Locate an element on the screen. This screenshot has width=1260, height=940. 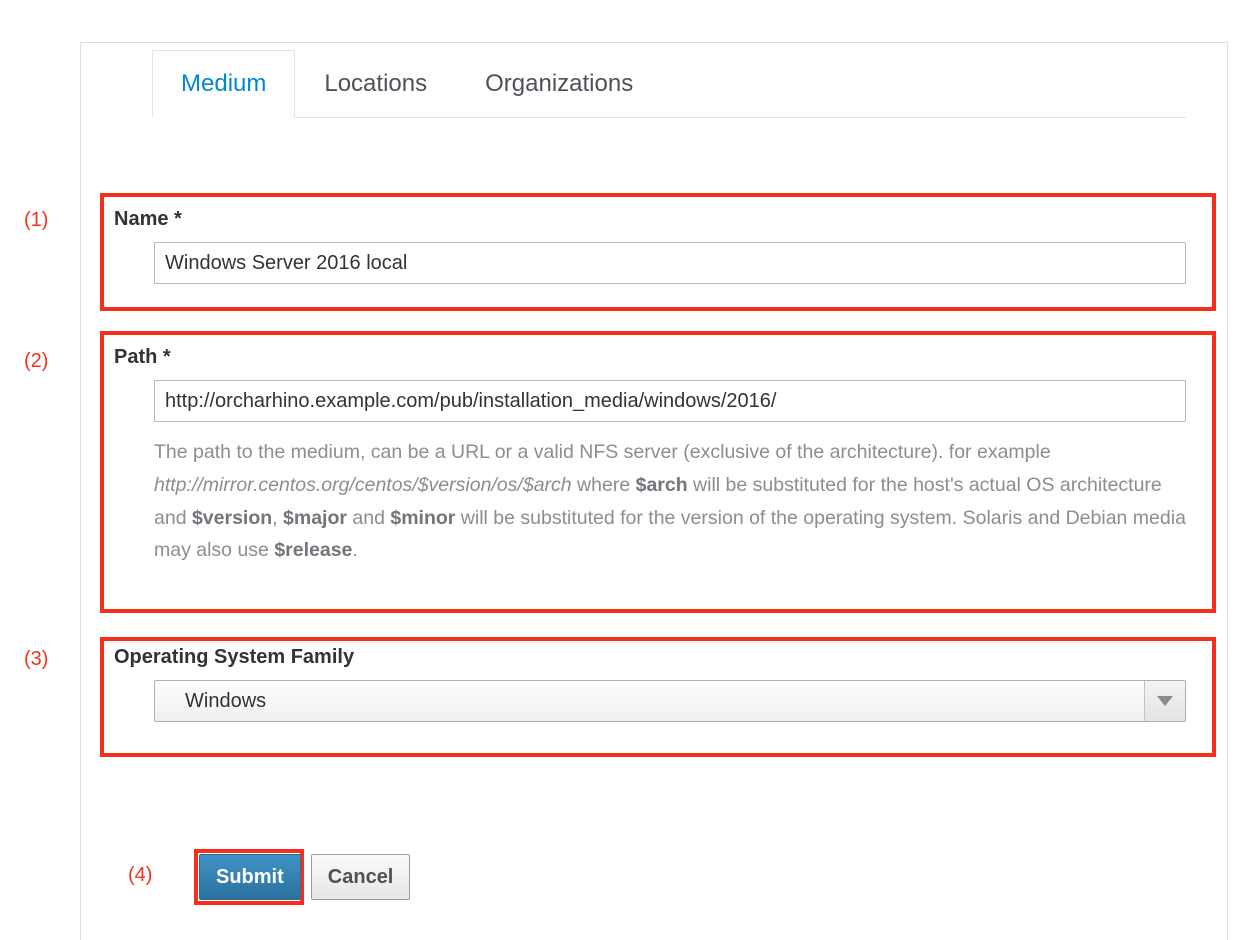
path-input is located at coordinates (670, 401).